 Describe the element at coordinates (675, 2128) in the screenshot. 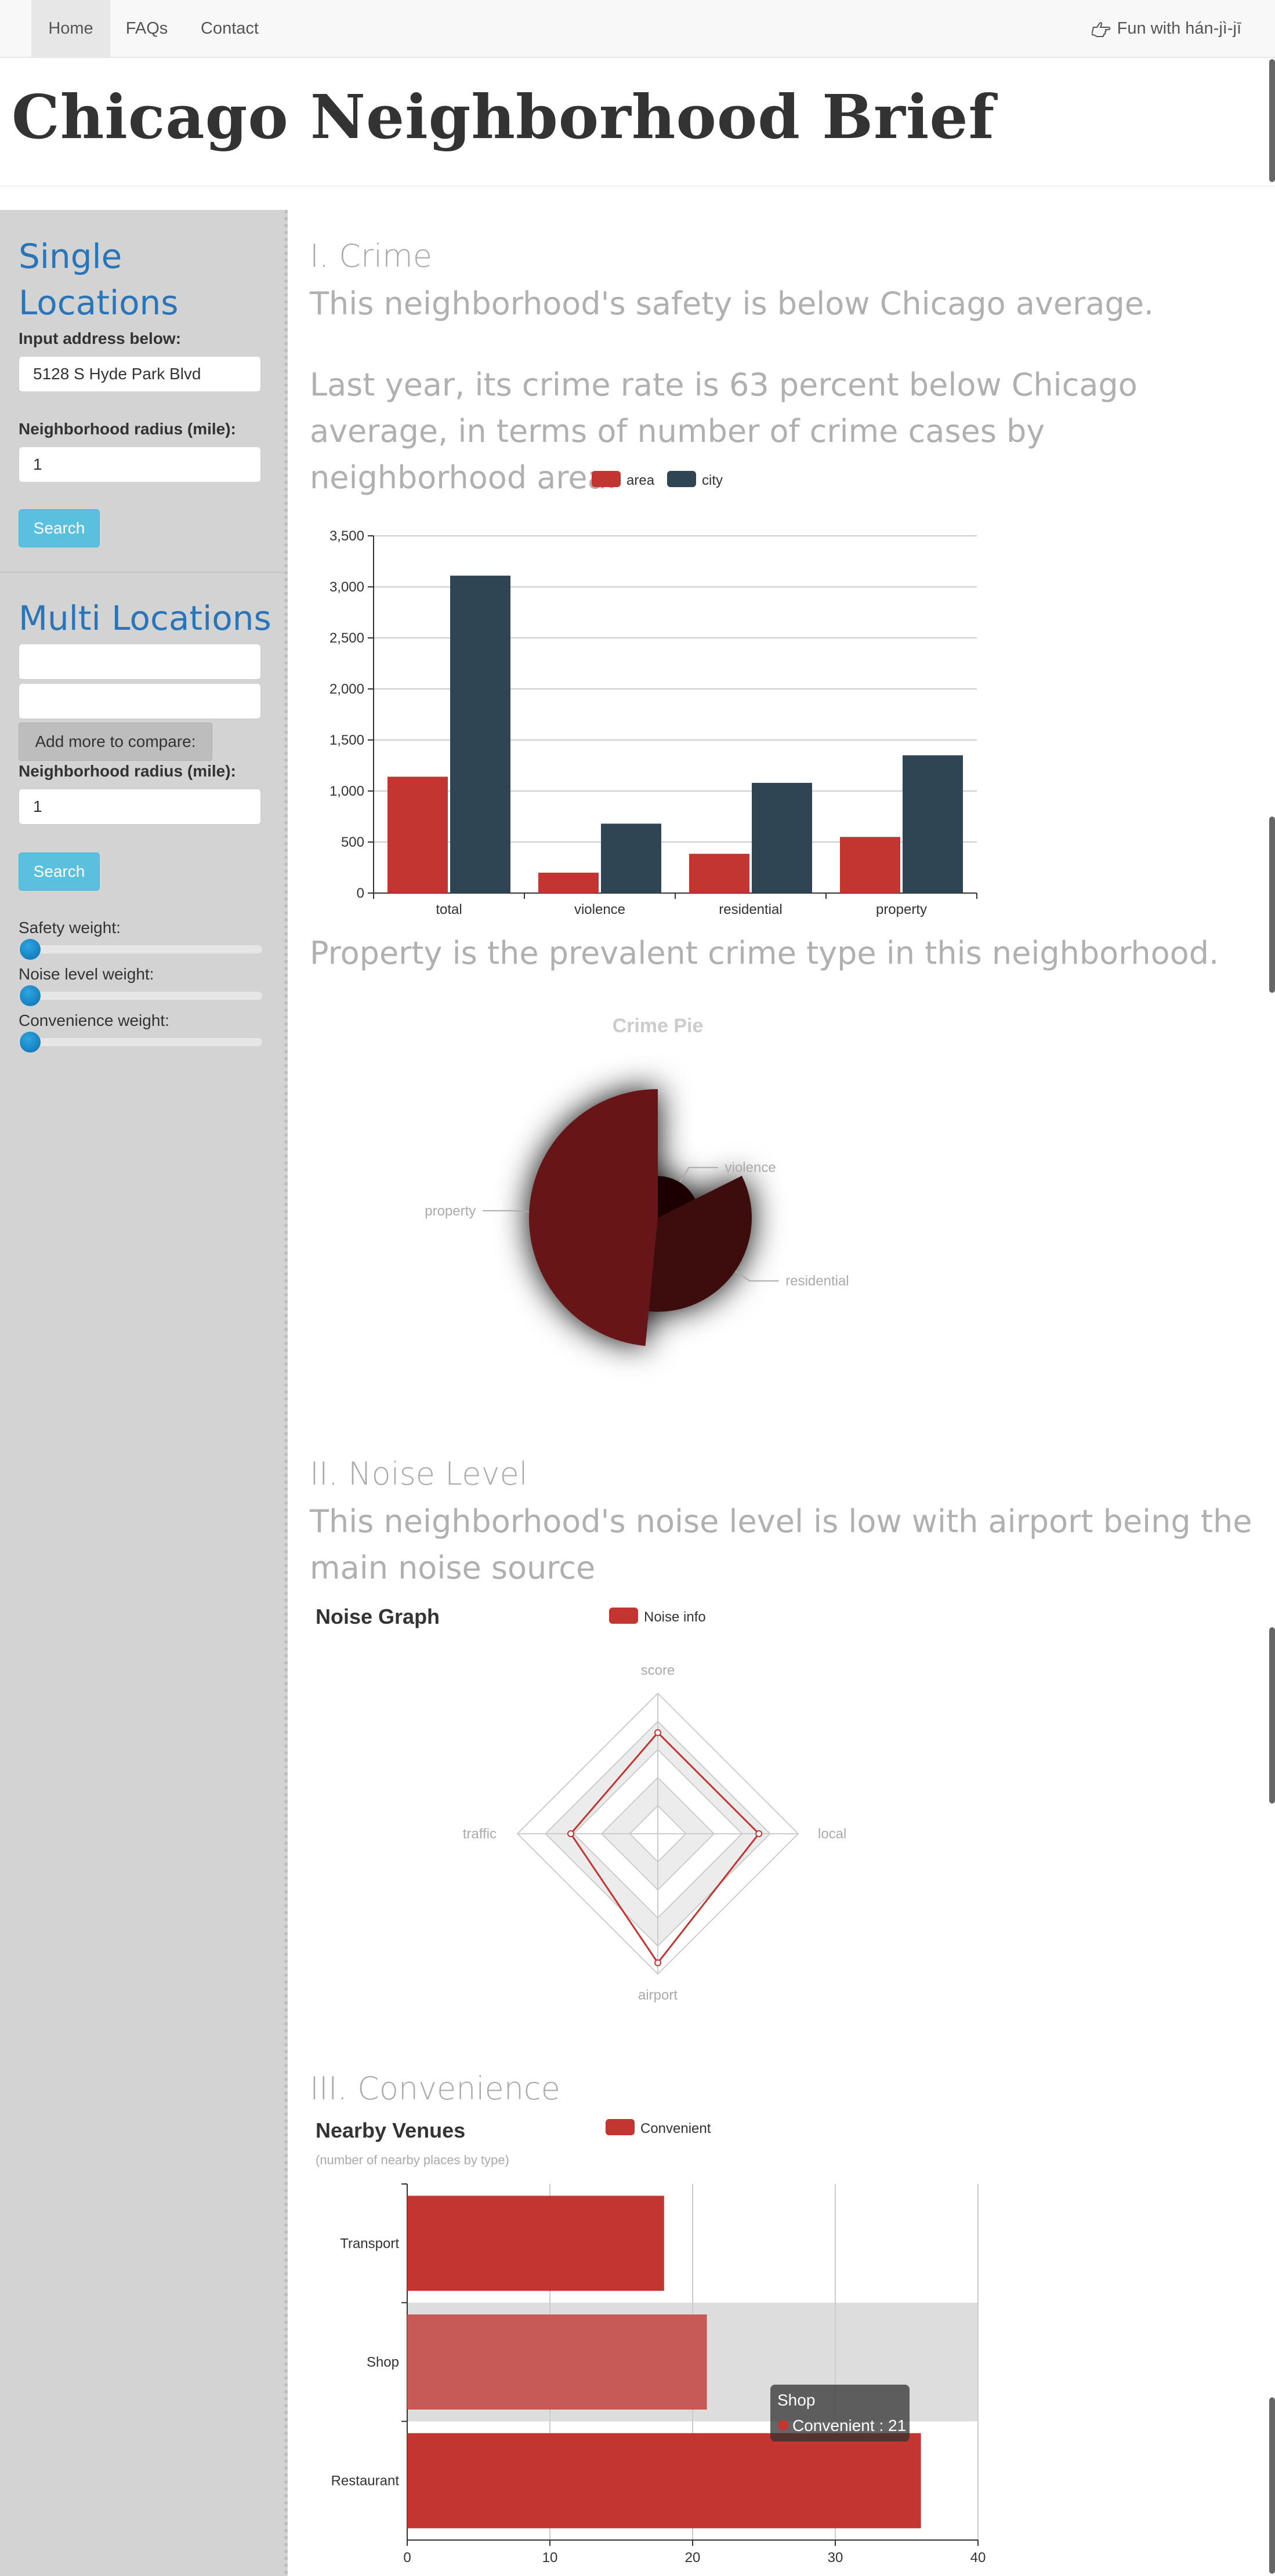

I see `legend-label-convenient: Convenient` at that location.